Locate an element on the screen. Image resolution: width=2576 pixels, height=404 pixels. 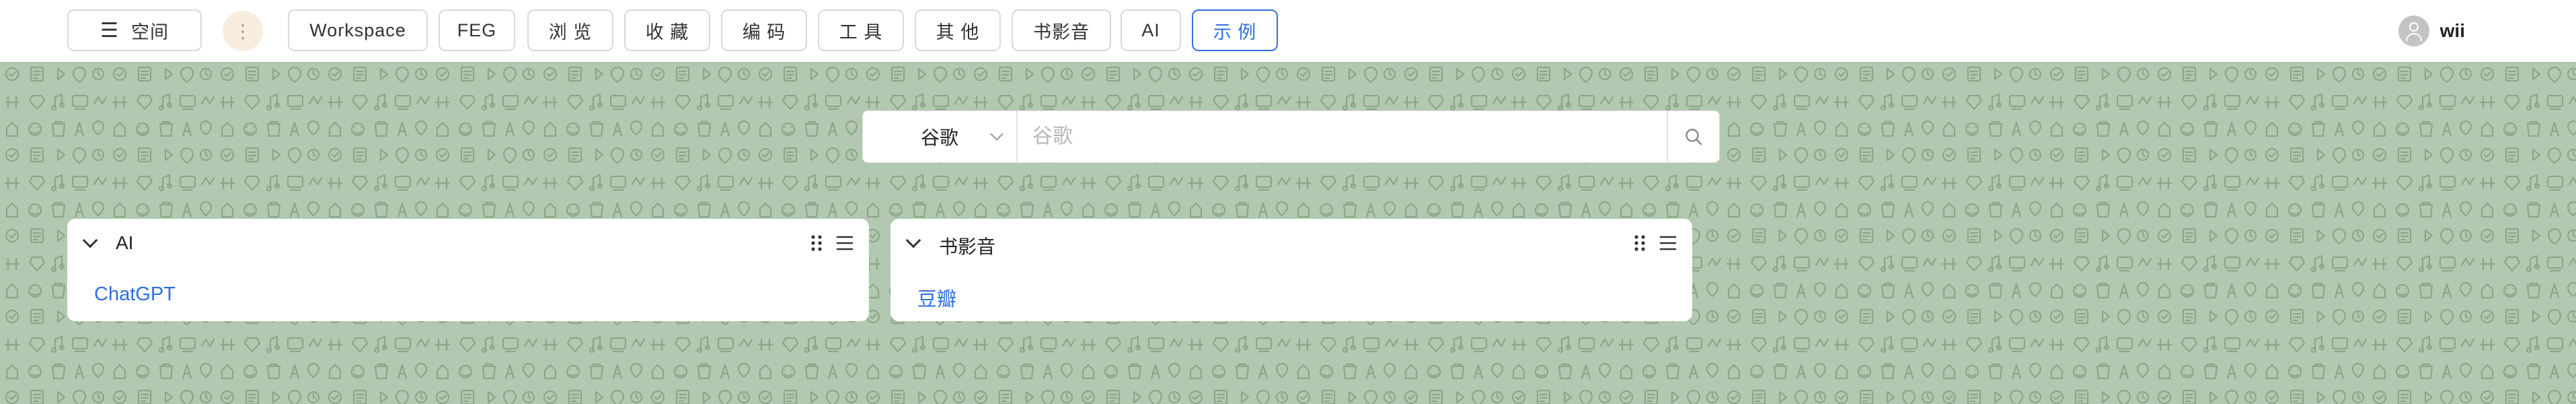
tab-coding: 编 码 is located at coordinates (764, 30).